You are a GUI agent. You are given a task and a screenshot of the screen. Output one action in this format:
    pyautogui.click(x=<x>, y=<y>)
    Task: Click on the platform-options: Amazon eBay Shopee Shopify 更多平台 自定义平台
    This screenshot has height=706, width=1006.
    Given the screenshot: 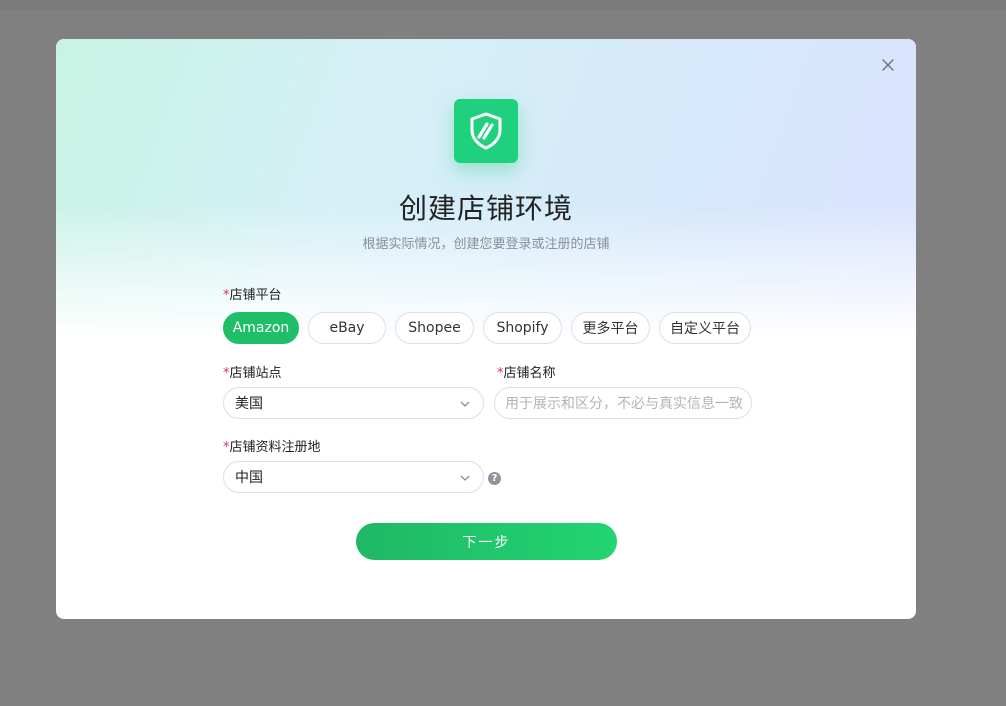 What is the action you would take?
    pyautogui.click(x=487, y=328)
    